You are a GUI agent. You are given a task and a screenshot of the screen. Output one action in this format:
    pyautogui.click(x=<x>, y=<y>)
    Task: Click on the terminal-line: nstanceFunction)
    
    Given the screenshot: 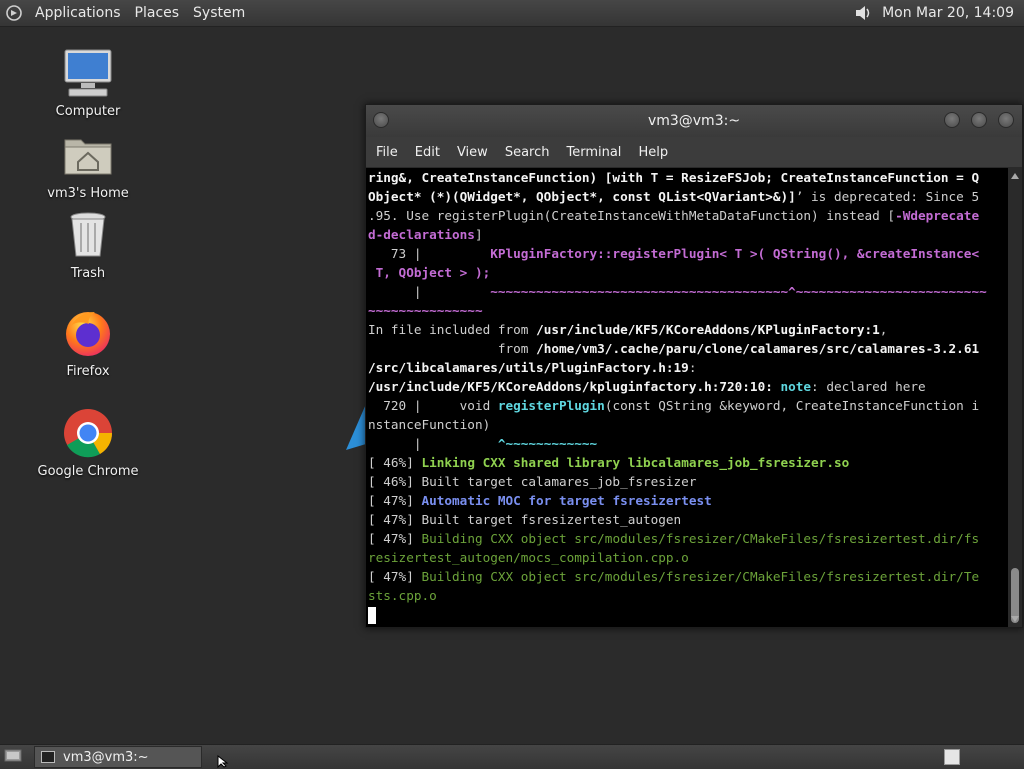 What is the action you would take?
    pyautogui.click(x=688, y=424)
    